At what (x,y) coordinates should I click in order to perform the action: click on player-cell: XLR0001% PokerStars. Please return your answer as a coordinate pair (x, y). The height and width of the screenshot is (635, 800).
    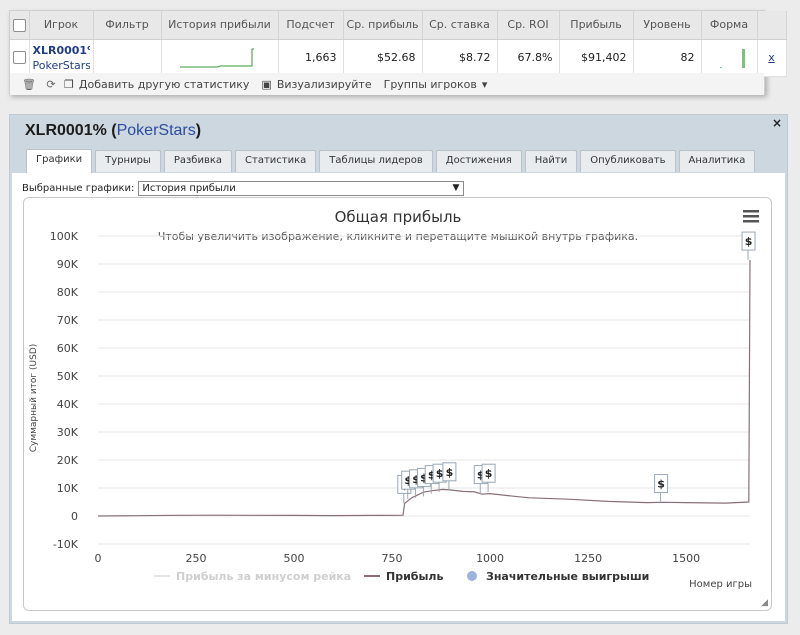
    Looking at the image, I should click on (61, 58).